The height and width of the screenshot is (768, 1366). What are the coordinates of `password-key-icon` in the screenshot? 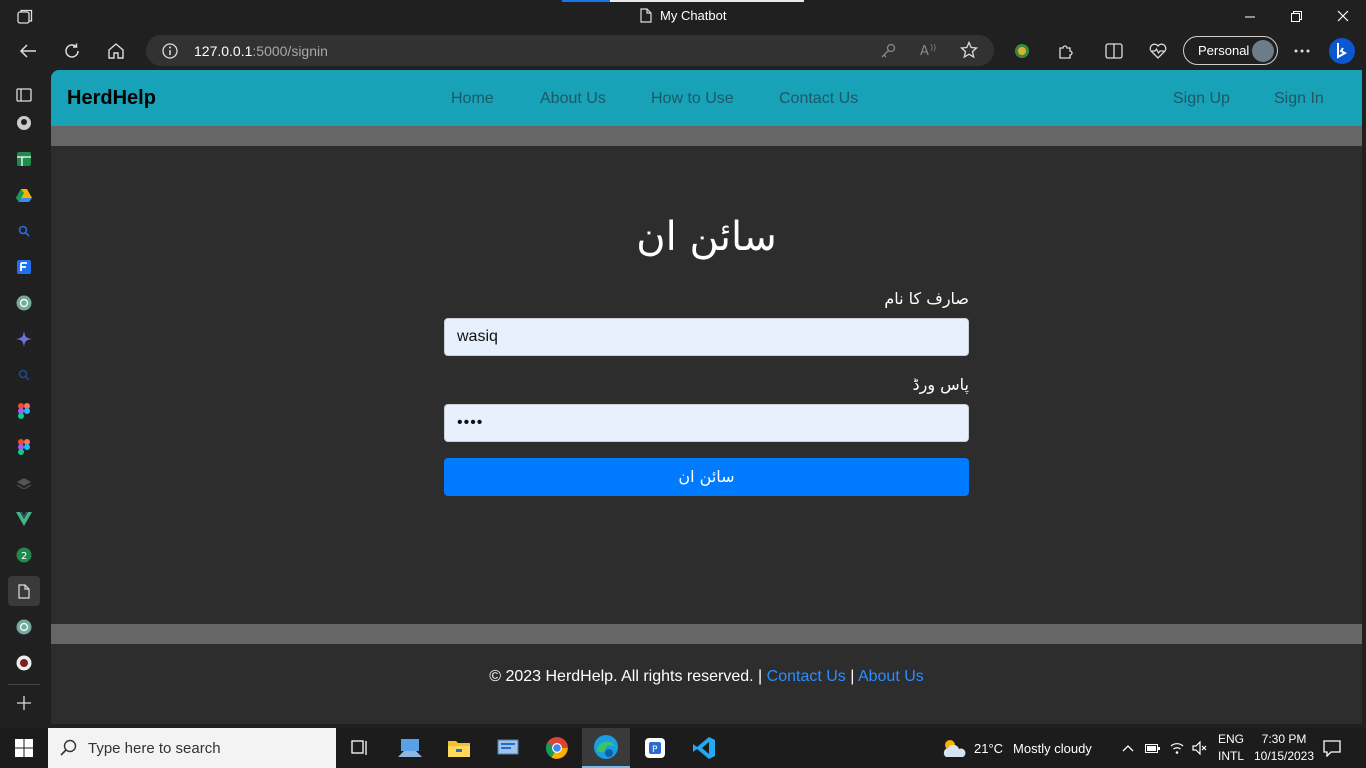 It's located at (888, 51).